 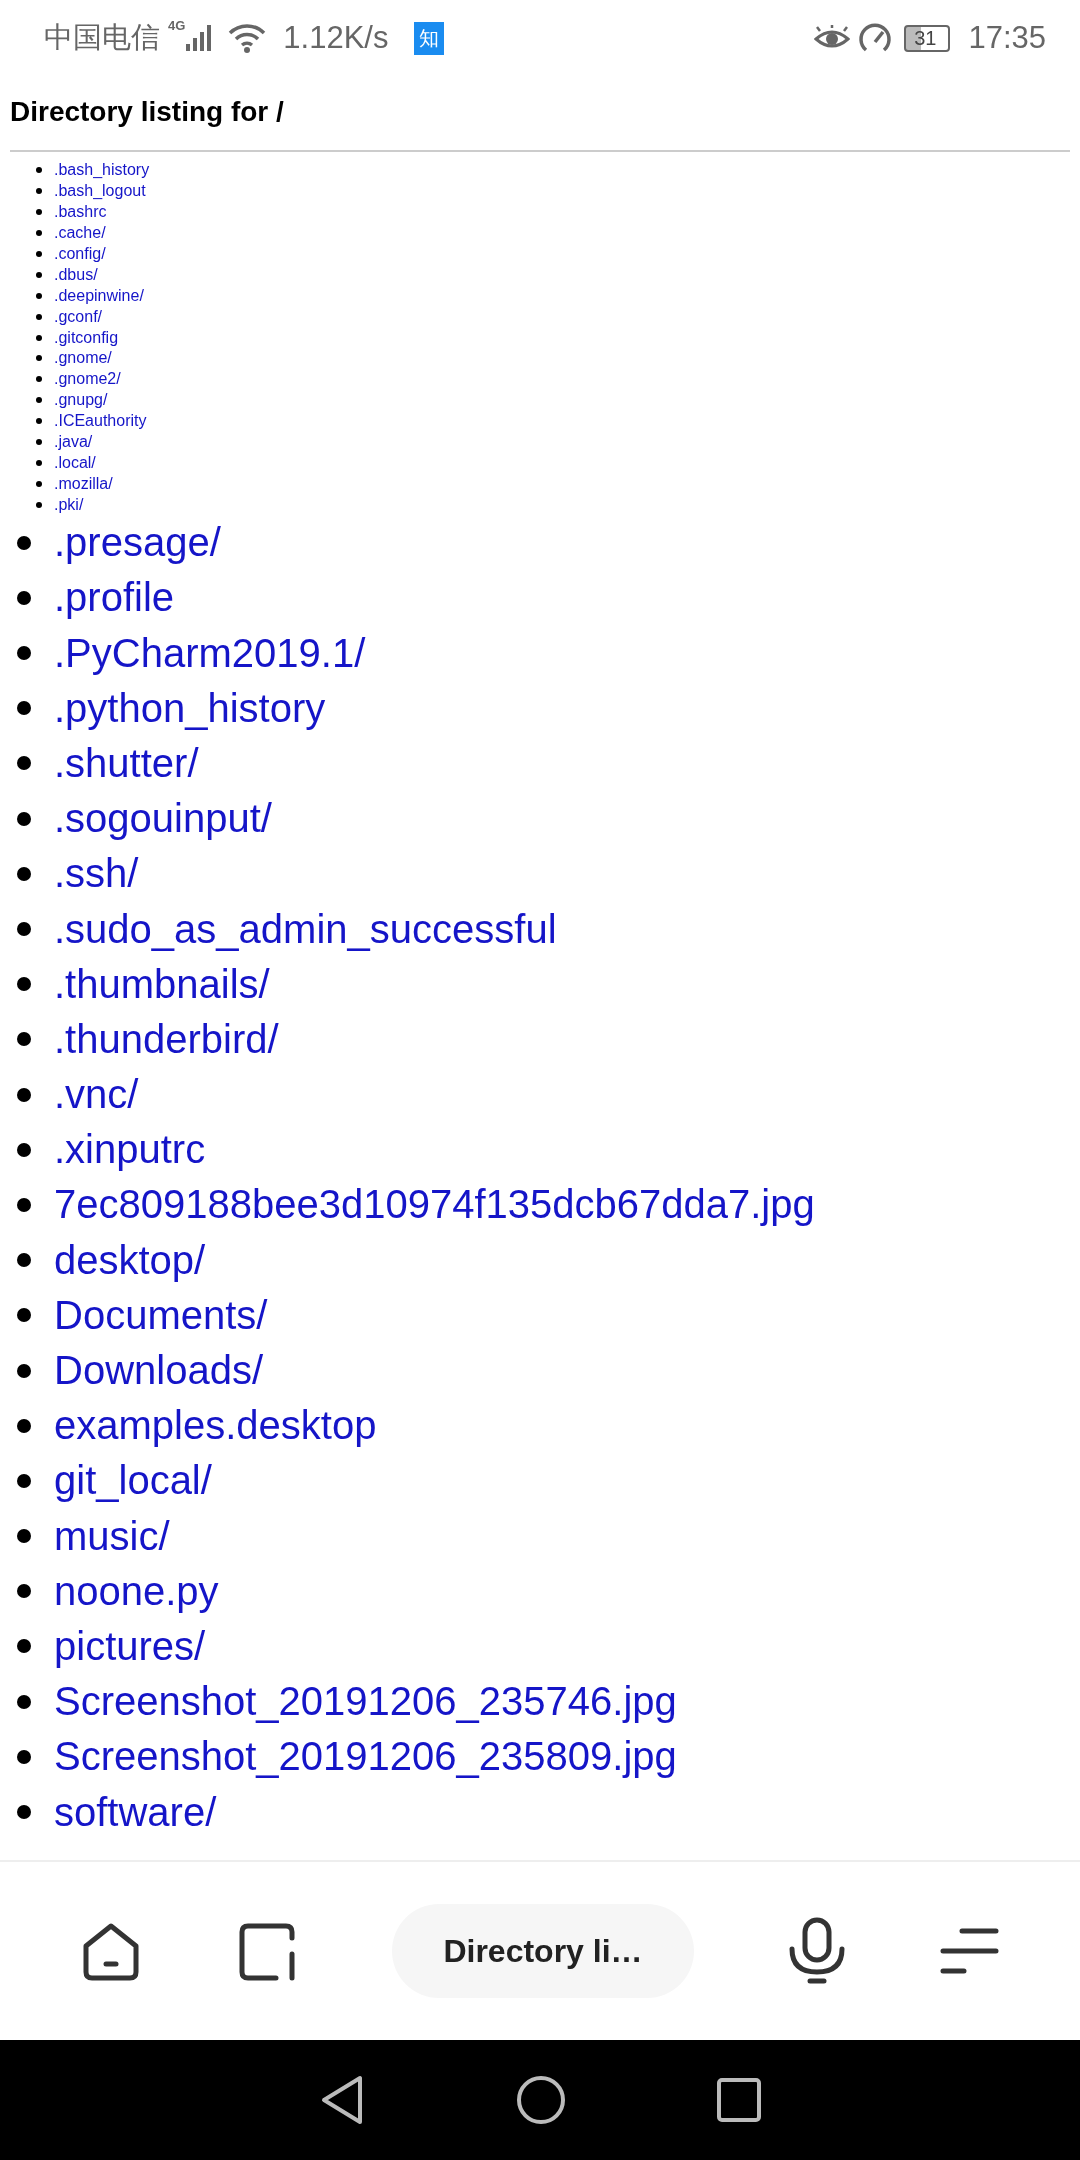 I want to click on carrier-name: 中国电信, so click(x=102, y=37).